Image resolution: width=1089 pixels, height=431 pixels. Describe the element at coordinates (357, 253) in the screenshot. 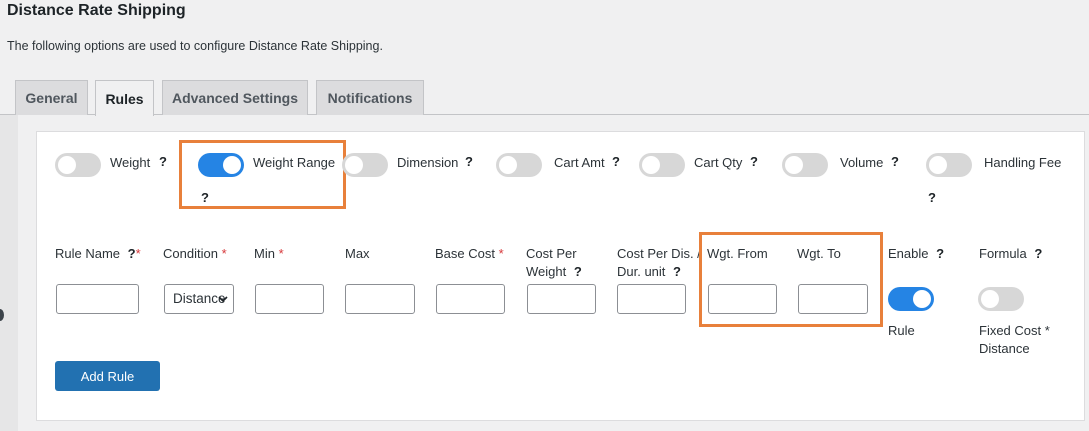

I see `col-header-max: Max` at that location.